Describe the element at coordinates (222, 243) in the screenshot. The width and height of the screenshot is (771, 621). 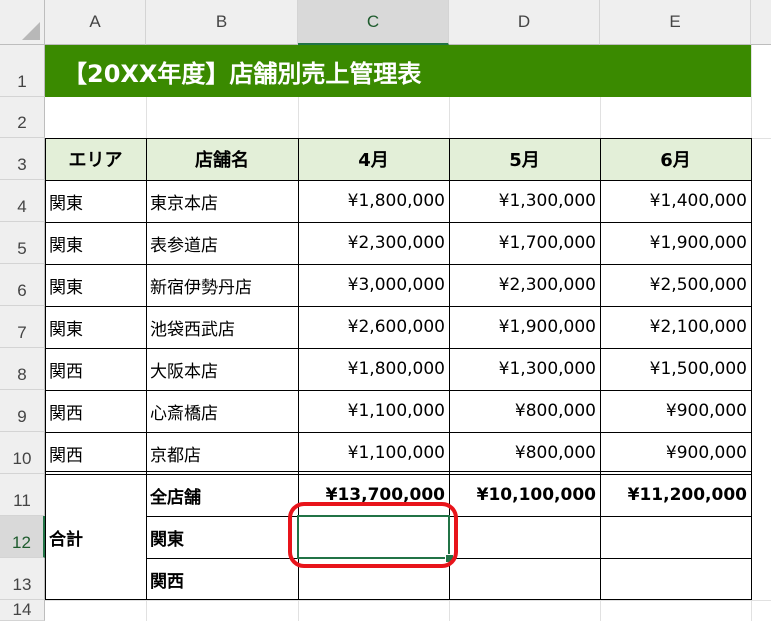
I see `cell-store: 表参道店` at that location.